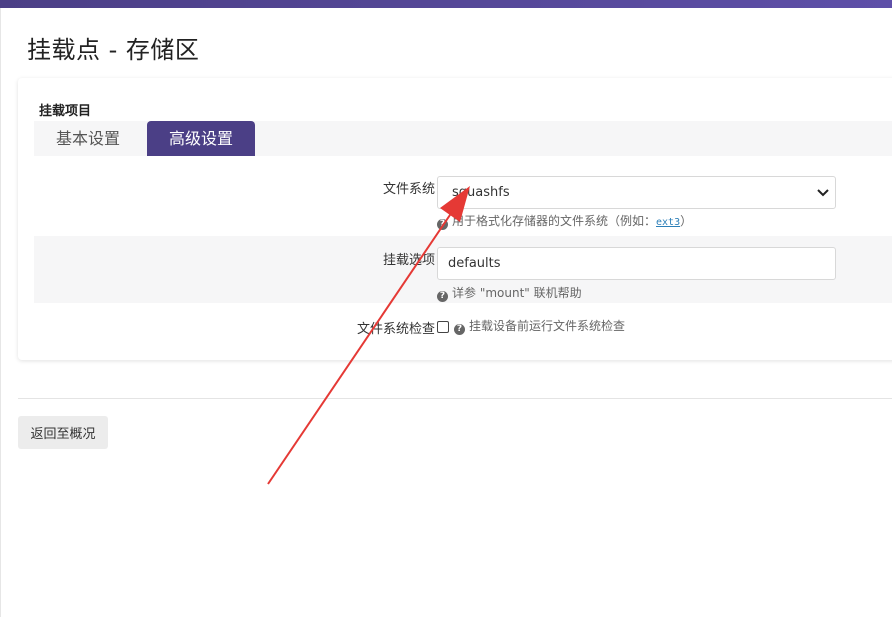  What do you see at coordinates (517, 293) in the screenshot?
I see `mount-options-help-text: 详参 "mount" 联机帮助` at bounding box center [517, 293].